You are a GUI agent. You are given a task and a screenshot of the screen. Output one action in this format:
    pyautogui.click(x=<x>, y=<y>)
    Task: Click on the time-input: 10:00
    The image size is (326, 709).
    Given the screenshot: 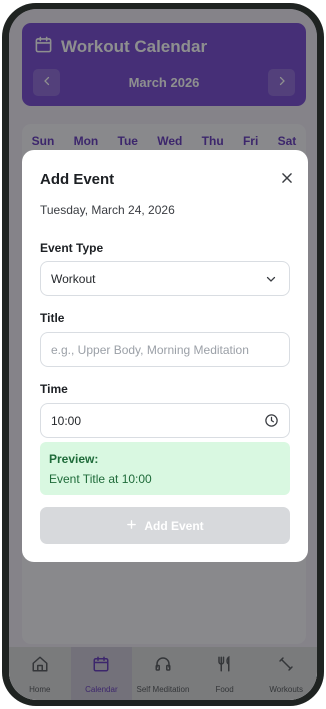 What is the action you would take?
    pyautogui.click(x=165, y=420)
    